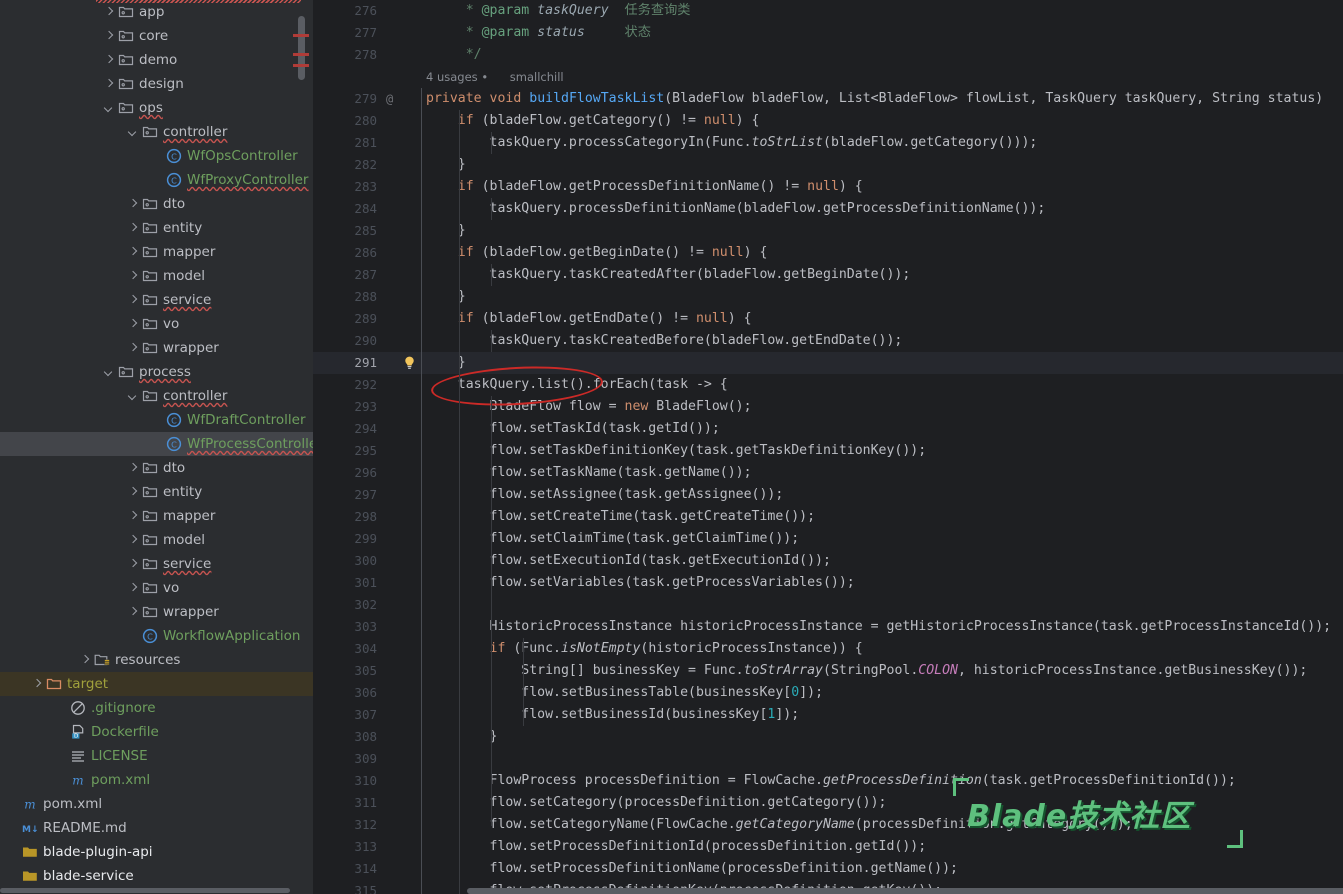  Describe the element at coordinates (156, 756) in the screenshot. I see `tree-item-license: LICENSE` at that location.